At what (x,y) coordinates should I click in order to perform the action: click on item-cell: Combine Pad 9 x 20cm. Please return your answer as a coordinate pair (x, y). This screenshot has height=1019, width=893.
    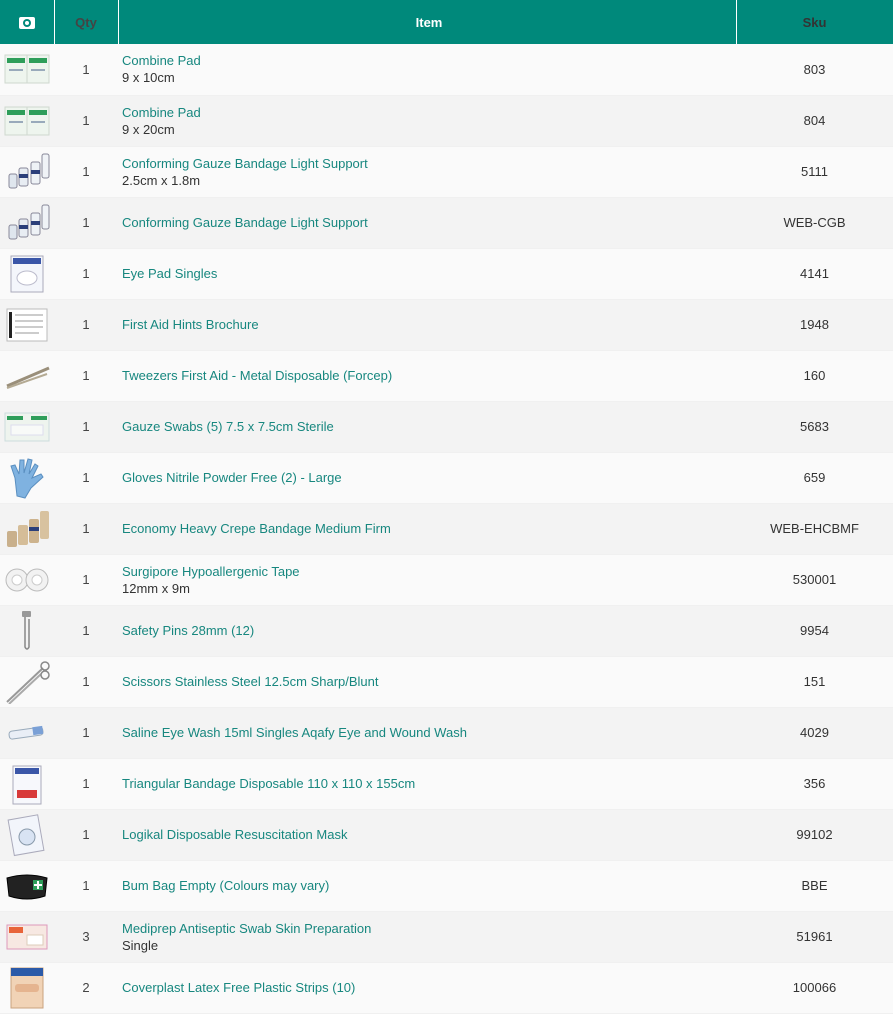
    Looking at the image, I should click on (427, 121).